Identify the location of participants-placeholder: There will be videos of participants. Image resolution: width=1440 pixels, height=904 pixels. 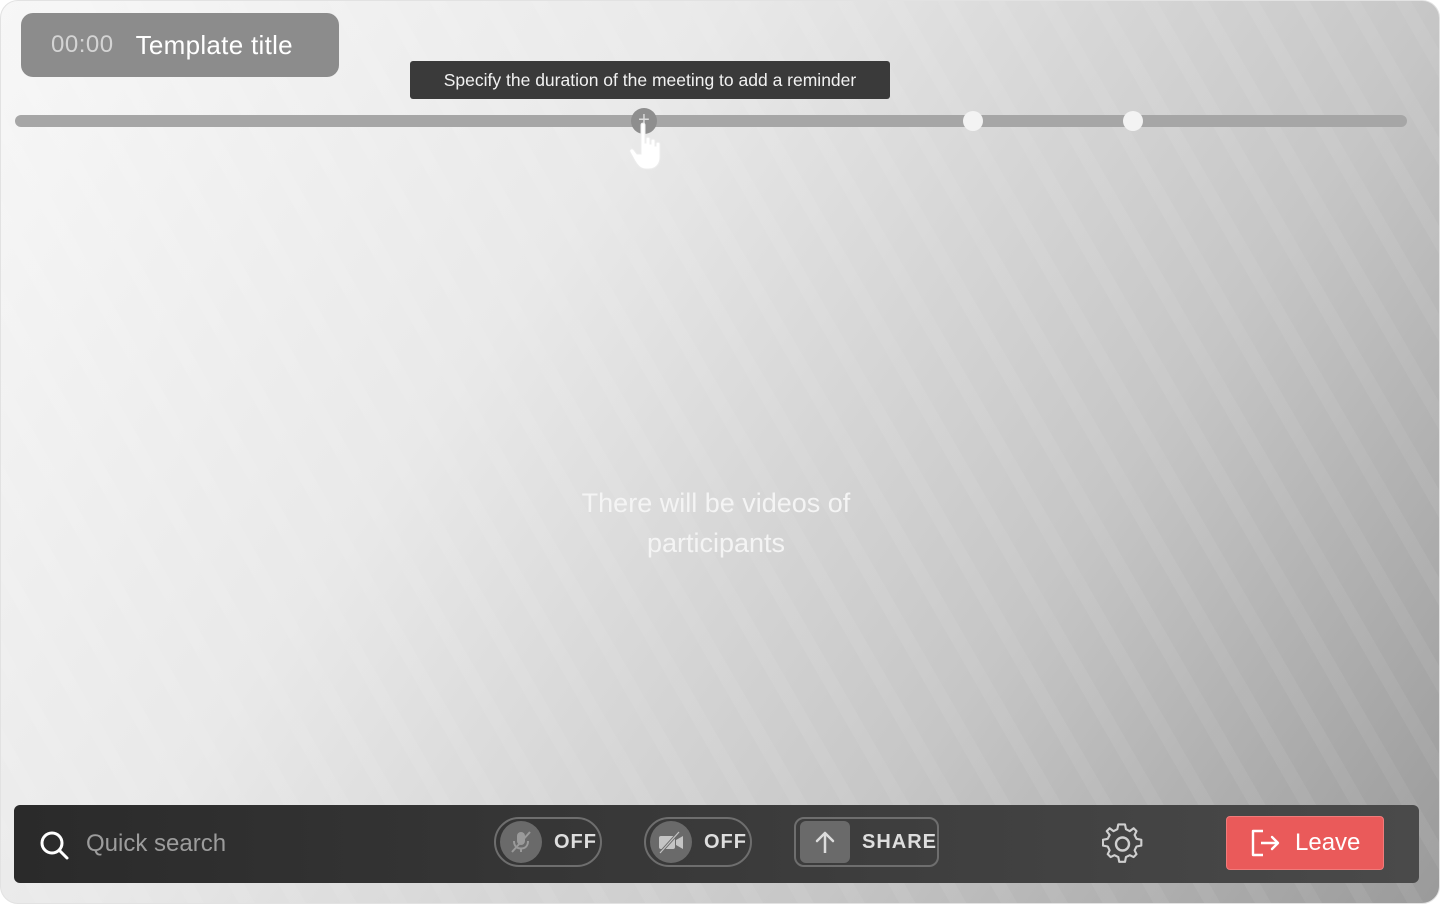
(716, 523).